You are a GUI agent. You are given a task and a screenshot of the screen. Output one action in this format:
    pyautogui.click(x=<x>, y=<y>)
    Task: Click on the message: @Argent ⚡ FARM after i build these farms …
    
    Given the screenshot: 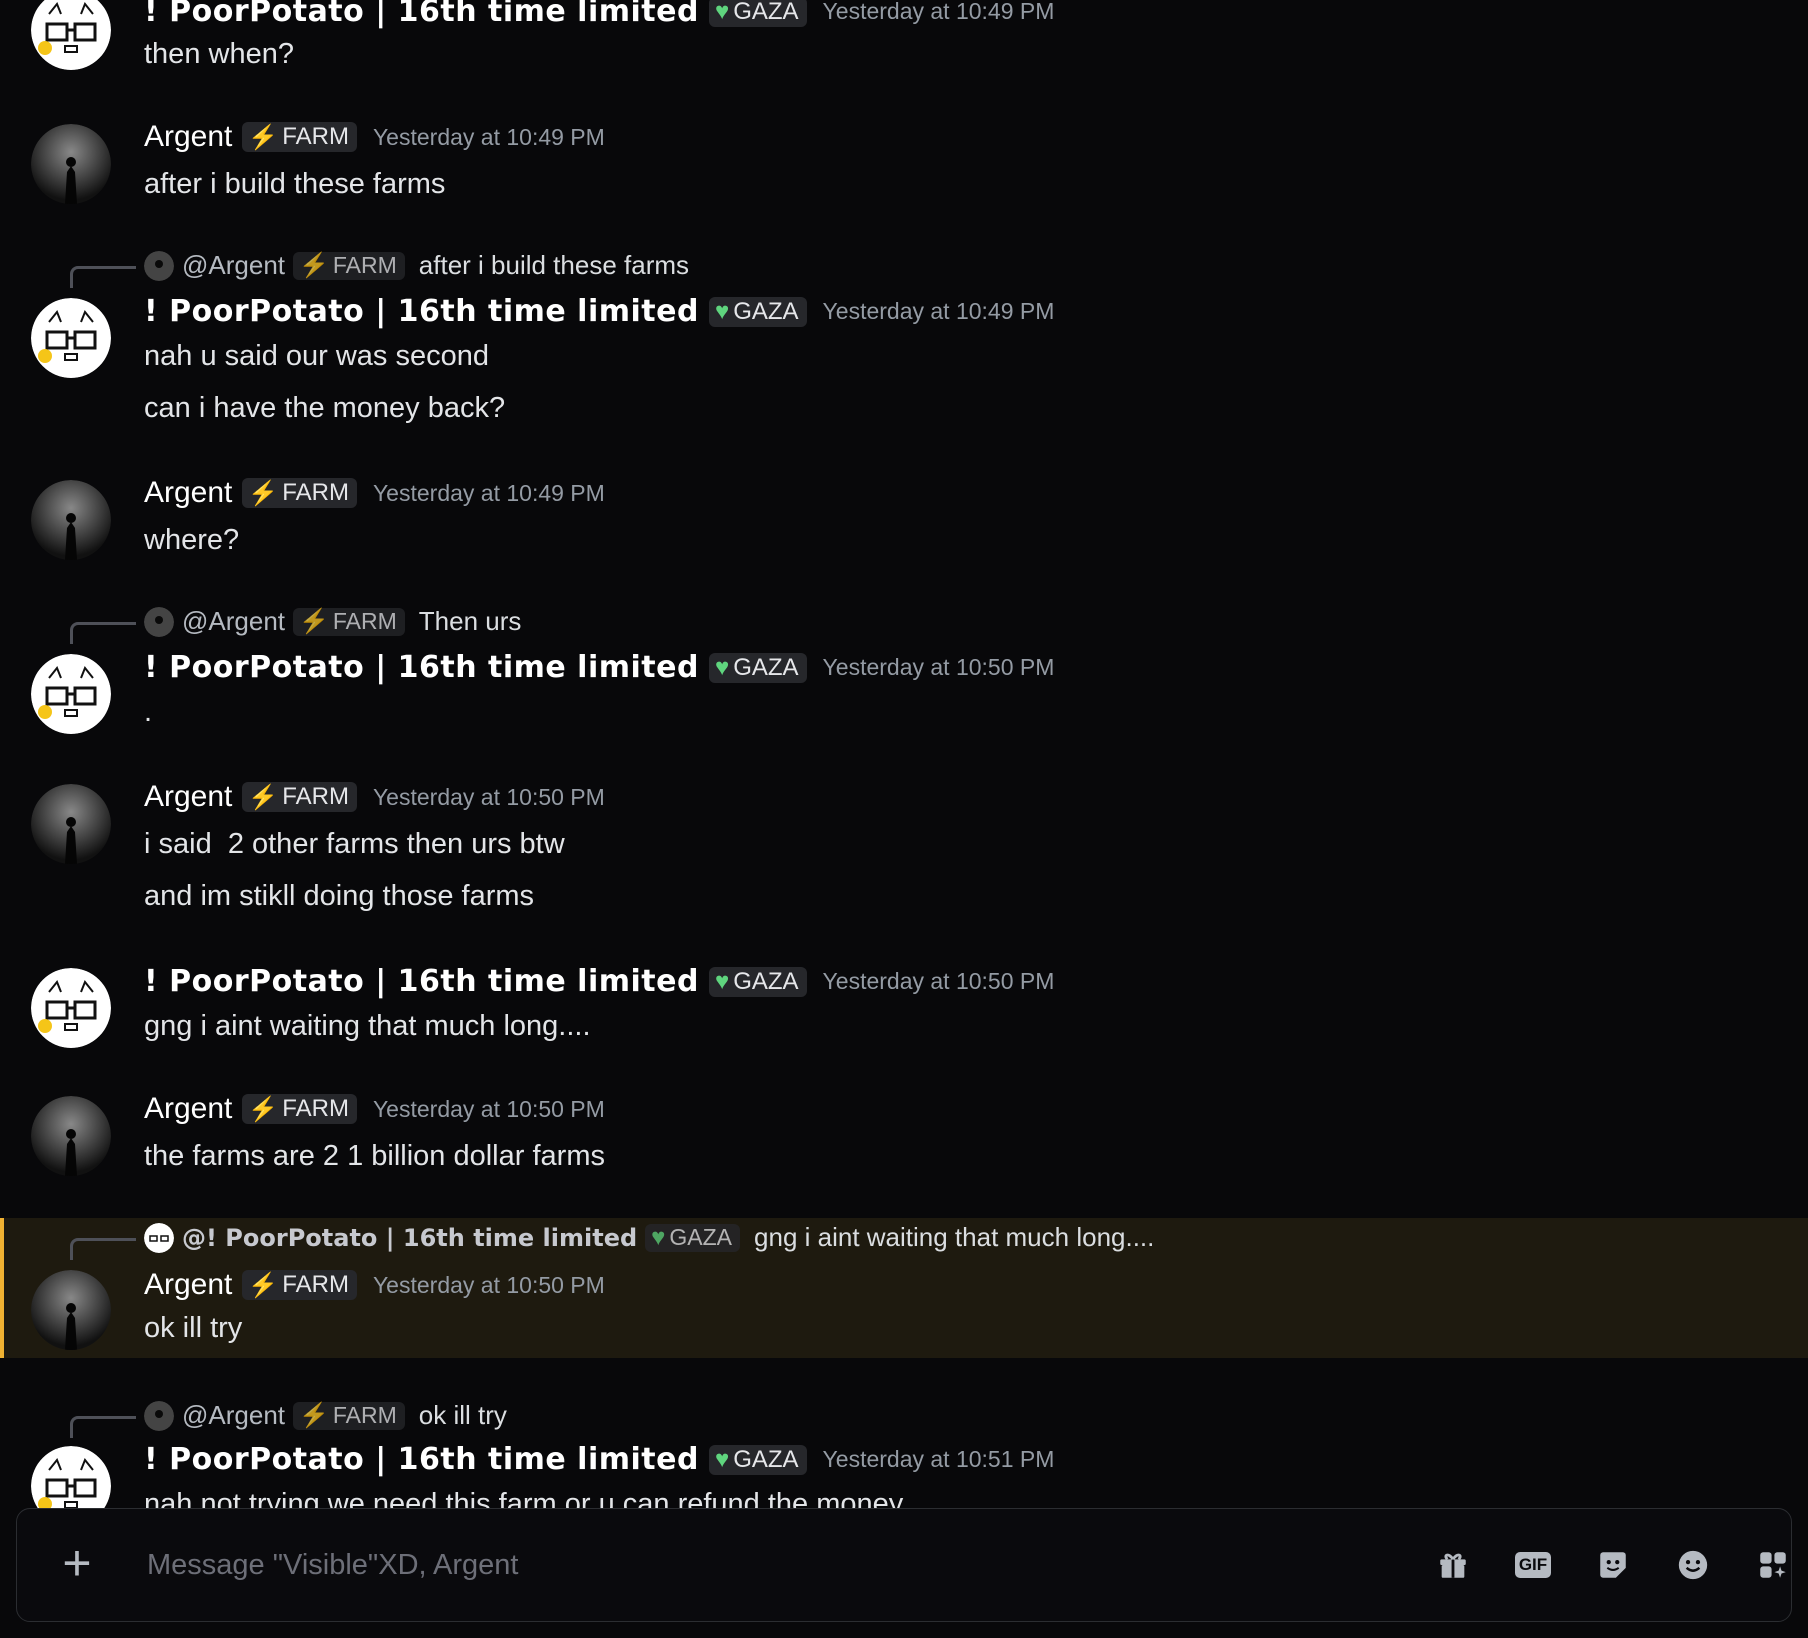 What is the action you would take?
    pyautogui.click(x=904, y=345)
    